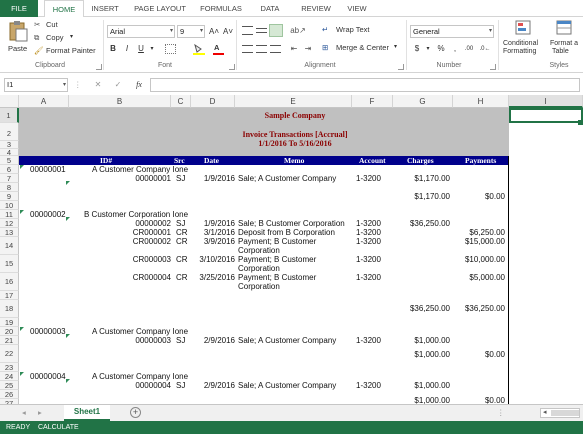  What do you see at coordinates (9, 178) in the screenshot?
I see `row-header: 7` at bounding box center [9, 178].